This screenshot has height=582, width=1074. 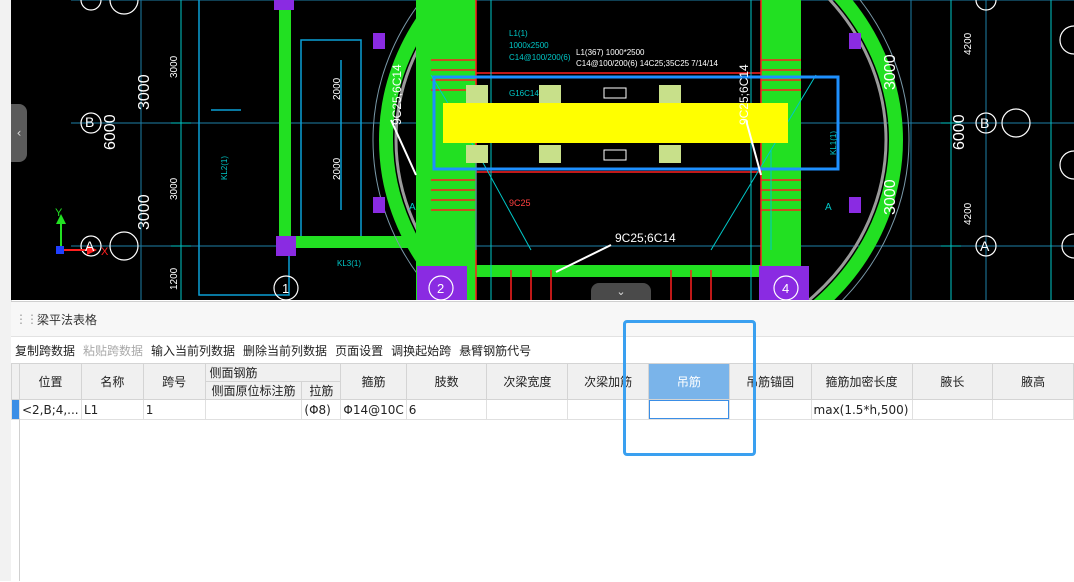 I want to click on cell-legs: 6, so click(x=446, y=409).